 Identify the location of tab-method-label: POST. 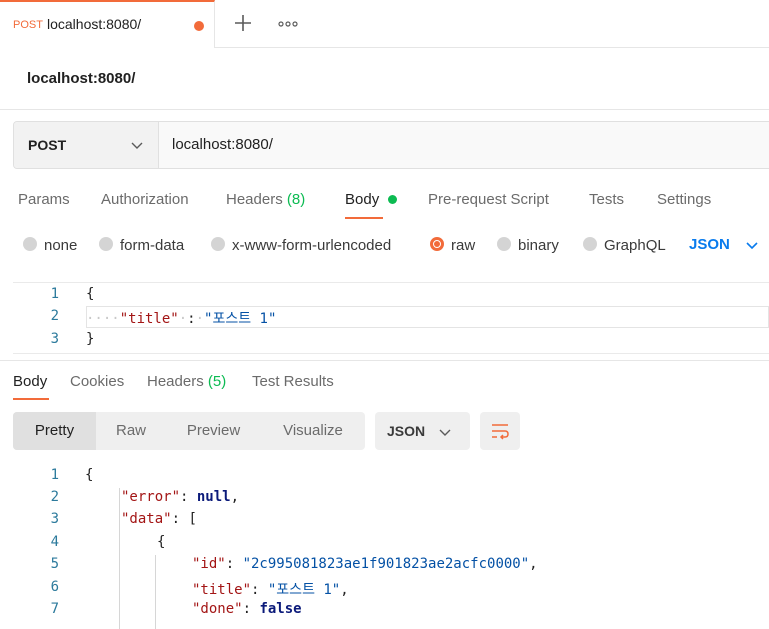
(28, 25).